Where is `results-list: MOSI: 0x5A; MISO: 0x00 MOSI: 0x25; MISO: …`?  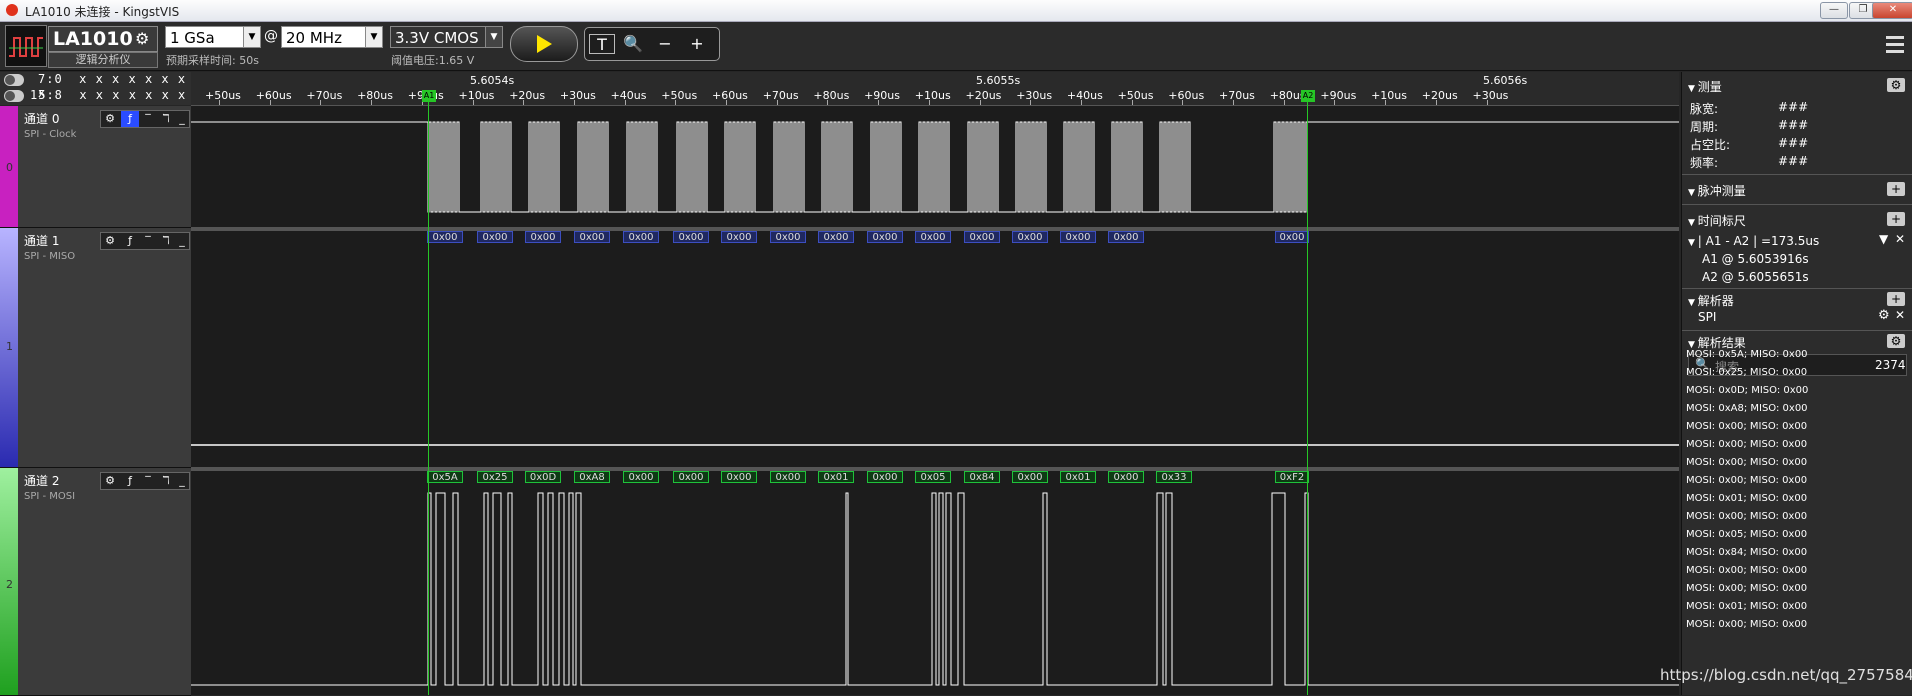
results-list: MOSI: 0x5A; MISO: 0x00 MOSI: 0x25; MISO: … is located at coordinates (1797, 522).